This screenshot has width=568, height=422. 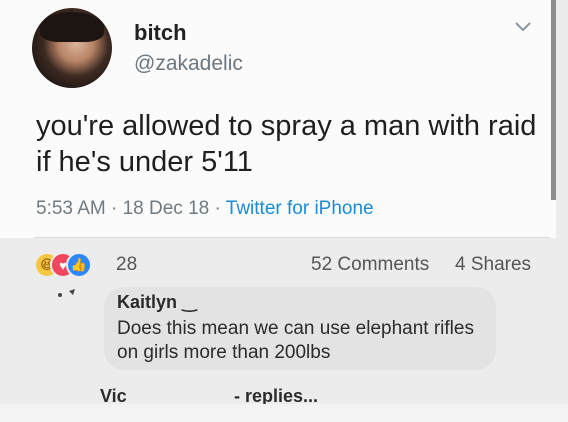 I want to click on scrollbar-thumb, so click(x=553, y=100).